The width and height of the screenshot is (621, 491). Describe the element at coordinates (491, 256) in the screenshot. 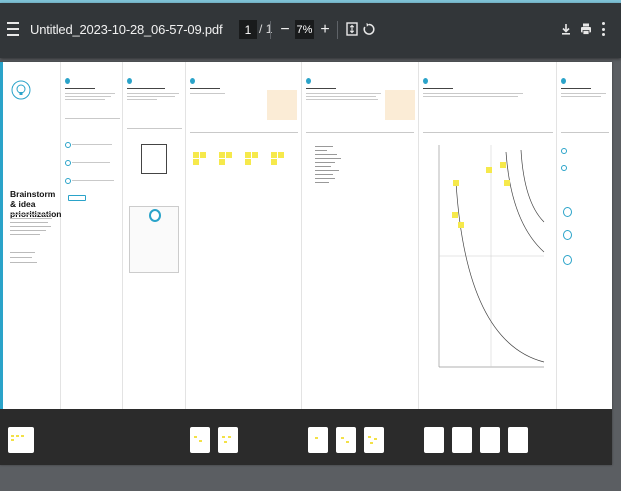

I see `priority-matrix` at that location.